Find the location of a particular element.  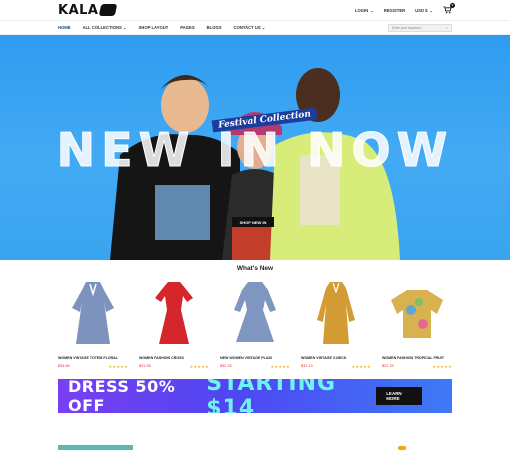

product-card: WOMEN VINTAGE V-NECK $32.13 ★★★★★ is located at coordinates (336, 326).